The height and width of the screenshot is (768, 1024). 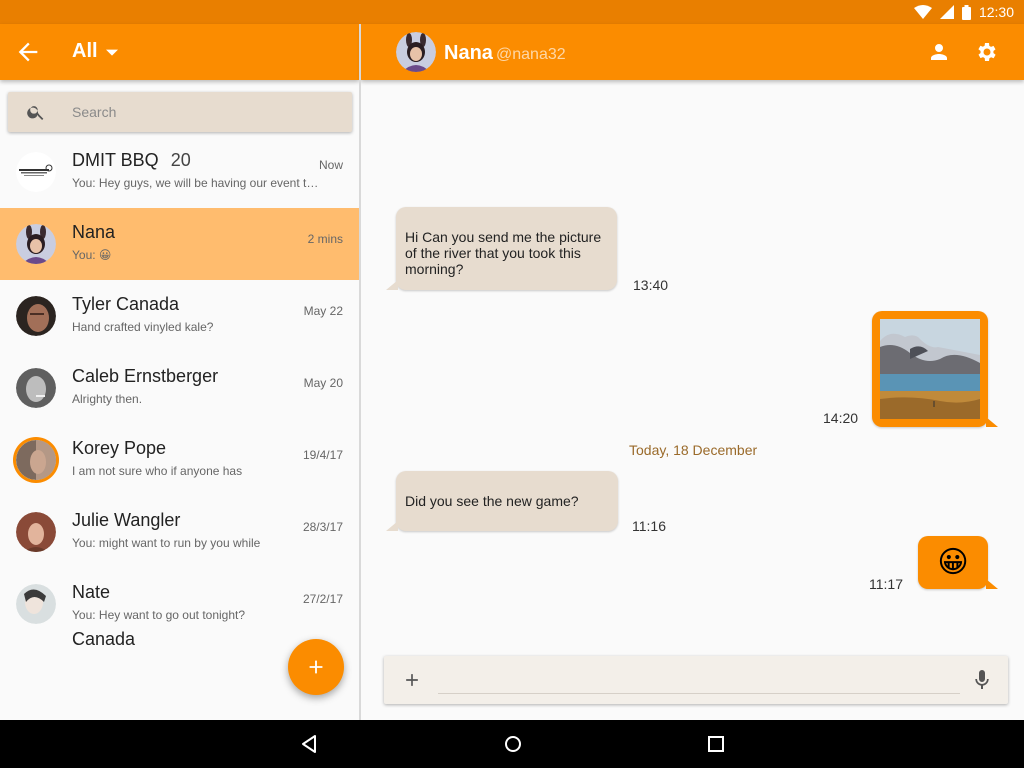 I want to click on message-composer, so click(x=696, y=680).